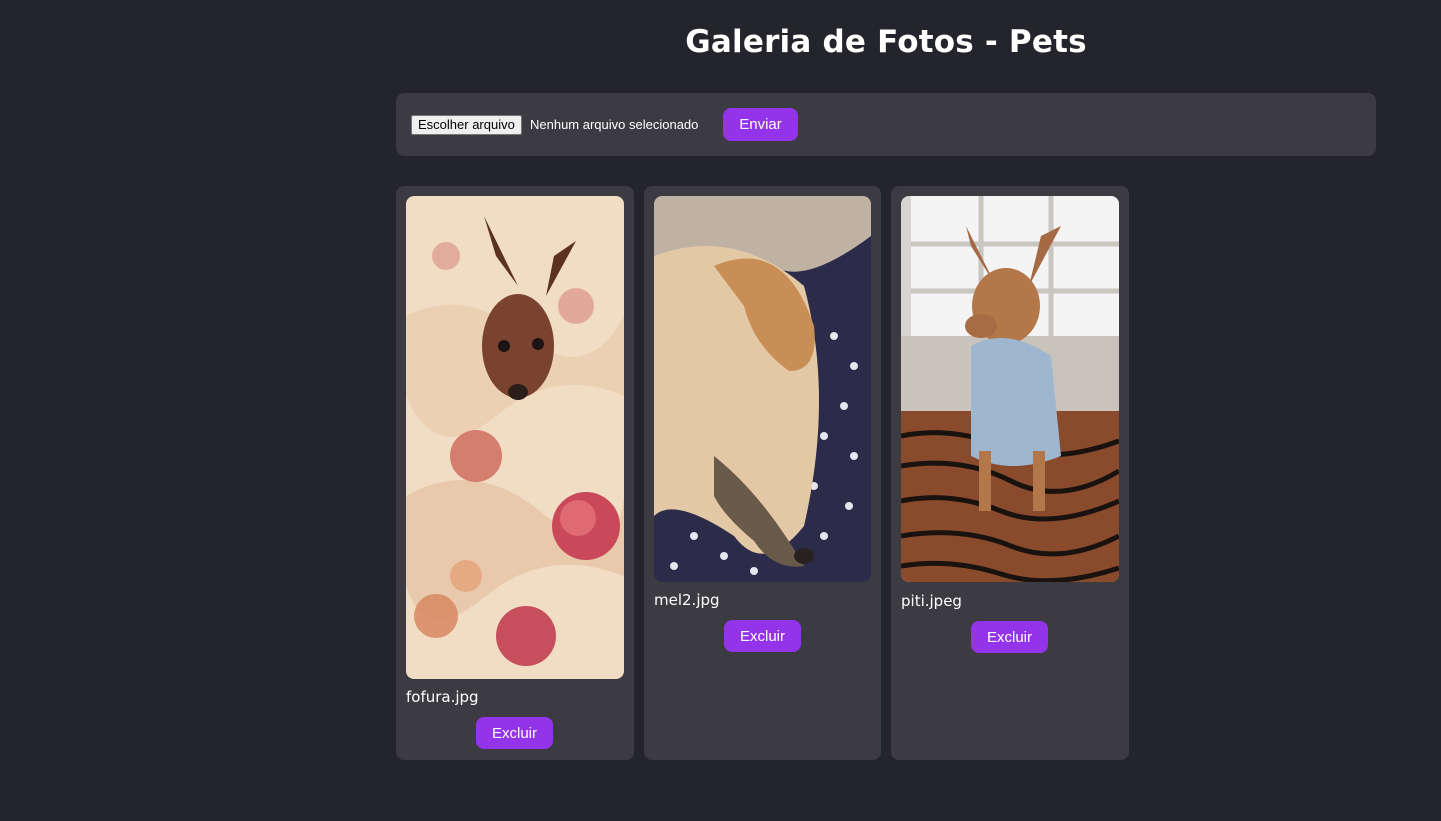 The width and height of the screenshot is (1441, 821). I want to click on photo-card: fofura.jpg Excluir, so click(515, 473).